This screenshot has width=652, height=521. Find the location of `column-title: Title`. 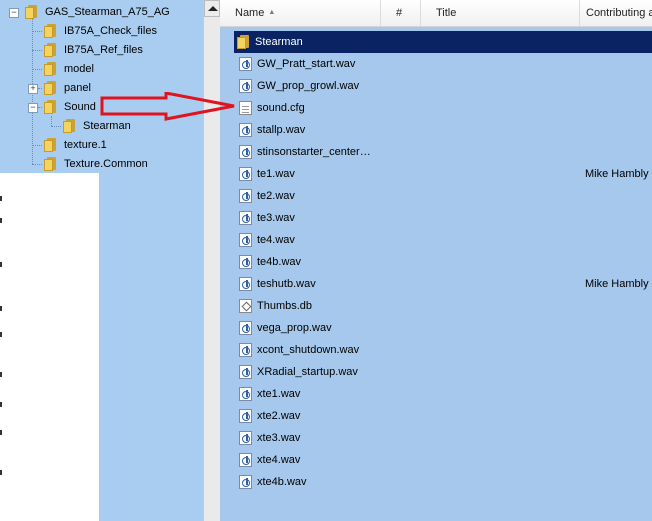

column-title: Title is located at coordinates (500, 13).